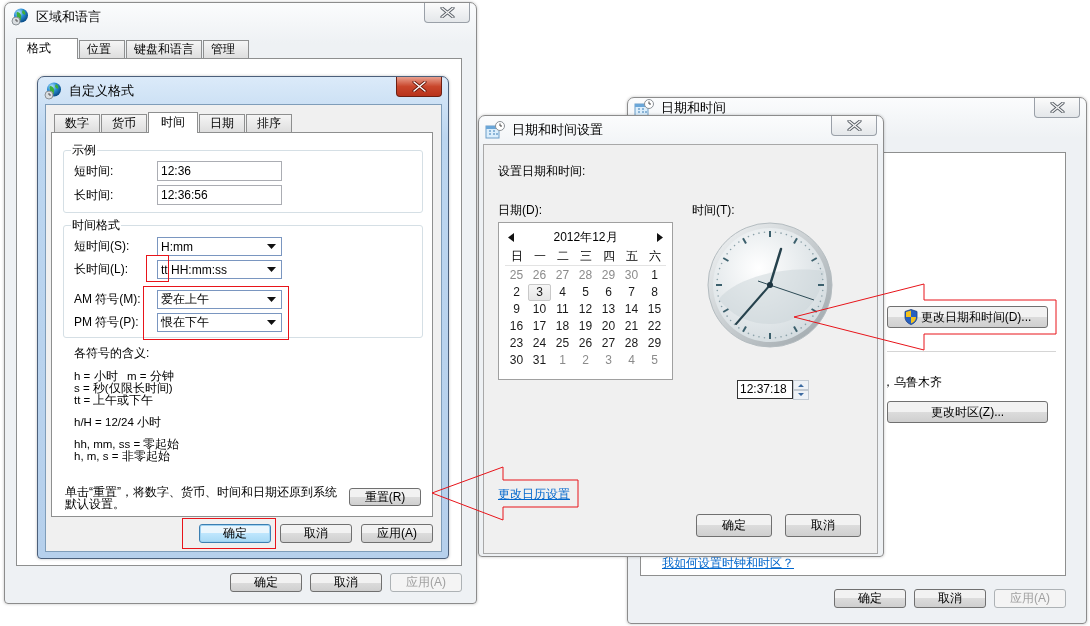  What do you see at coordinates (124, 123) in the screenshot?
I see `tab: 货币` at bounding box center [124, 123].